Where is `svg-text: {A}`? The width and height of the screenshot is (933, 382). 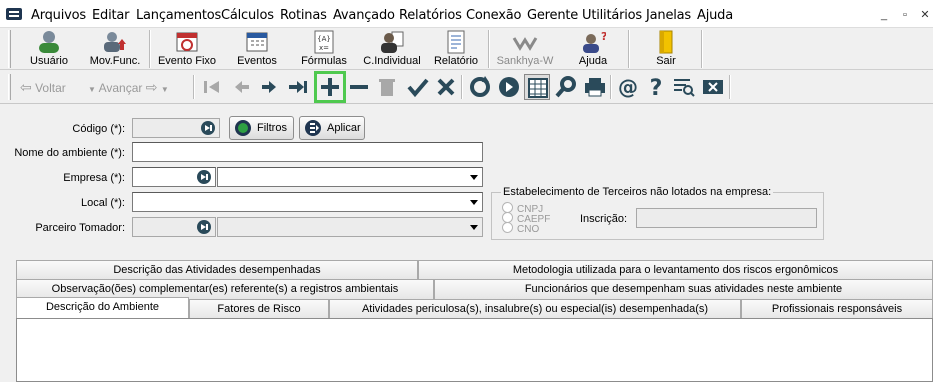 svg-text: {A} is located at coordinates (324, 39).